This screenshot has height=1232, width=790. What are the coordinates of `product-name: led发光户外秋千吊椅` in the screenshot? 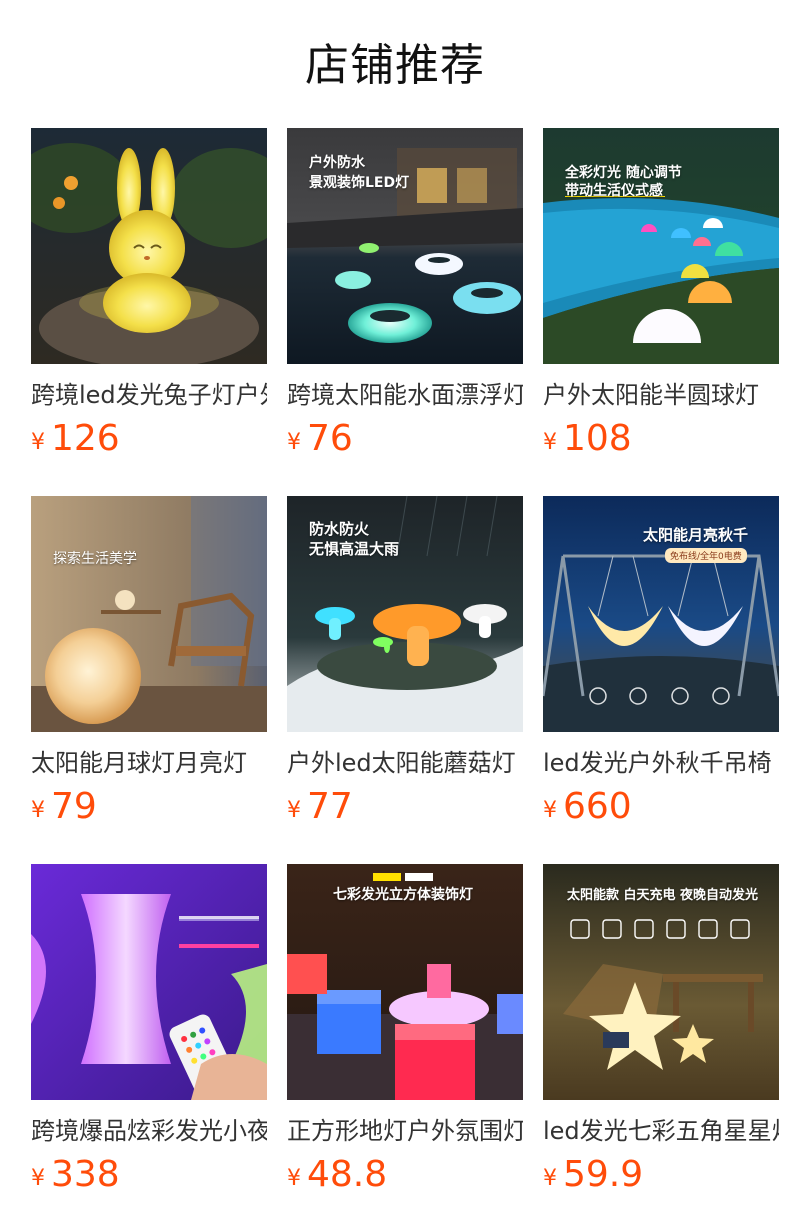 It's located at (661, 763).